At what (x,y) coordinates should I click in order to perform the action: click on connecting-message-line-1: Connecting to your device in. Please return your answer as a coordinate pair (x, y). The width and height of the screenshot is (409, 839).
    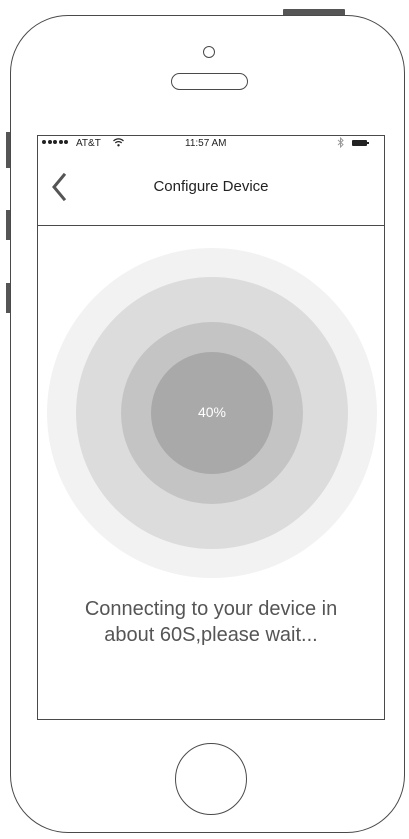
    Looking at the image, I should click on (211, 609).